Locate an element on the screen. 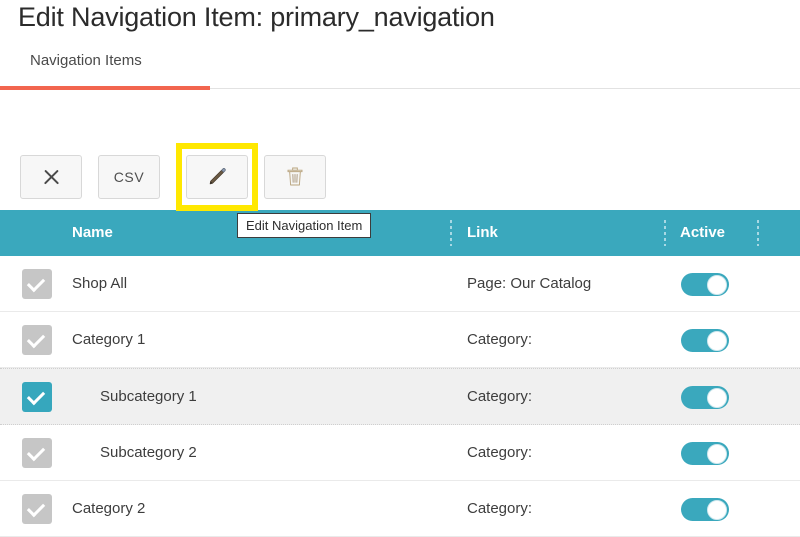 The image size is (800, 537). column-divider-active-left is located at coordinates (665, 233).